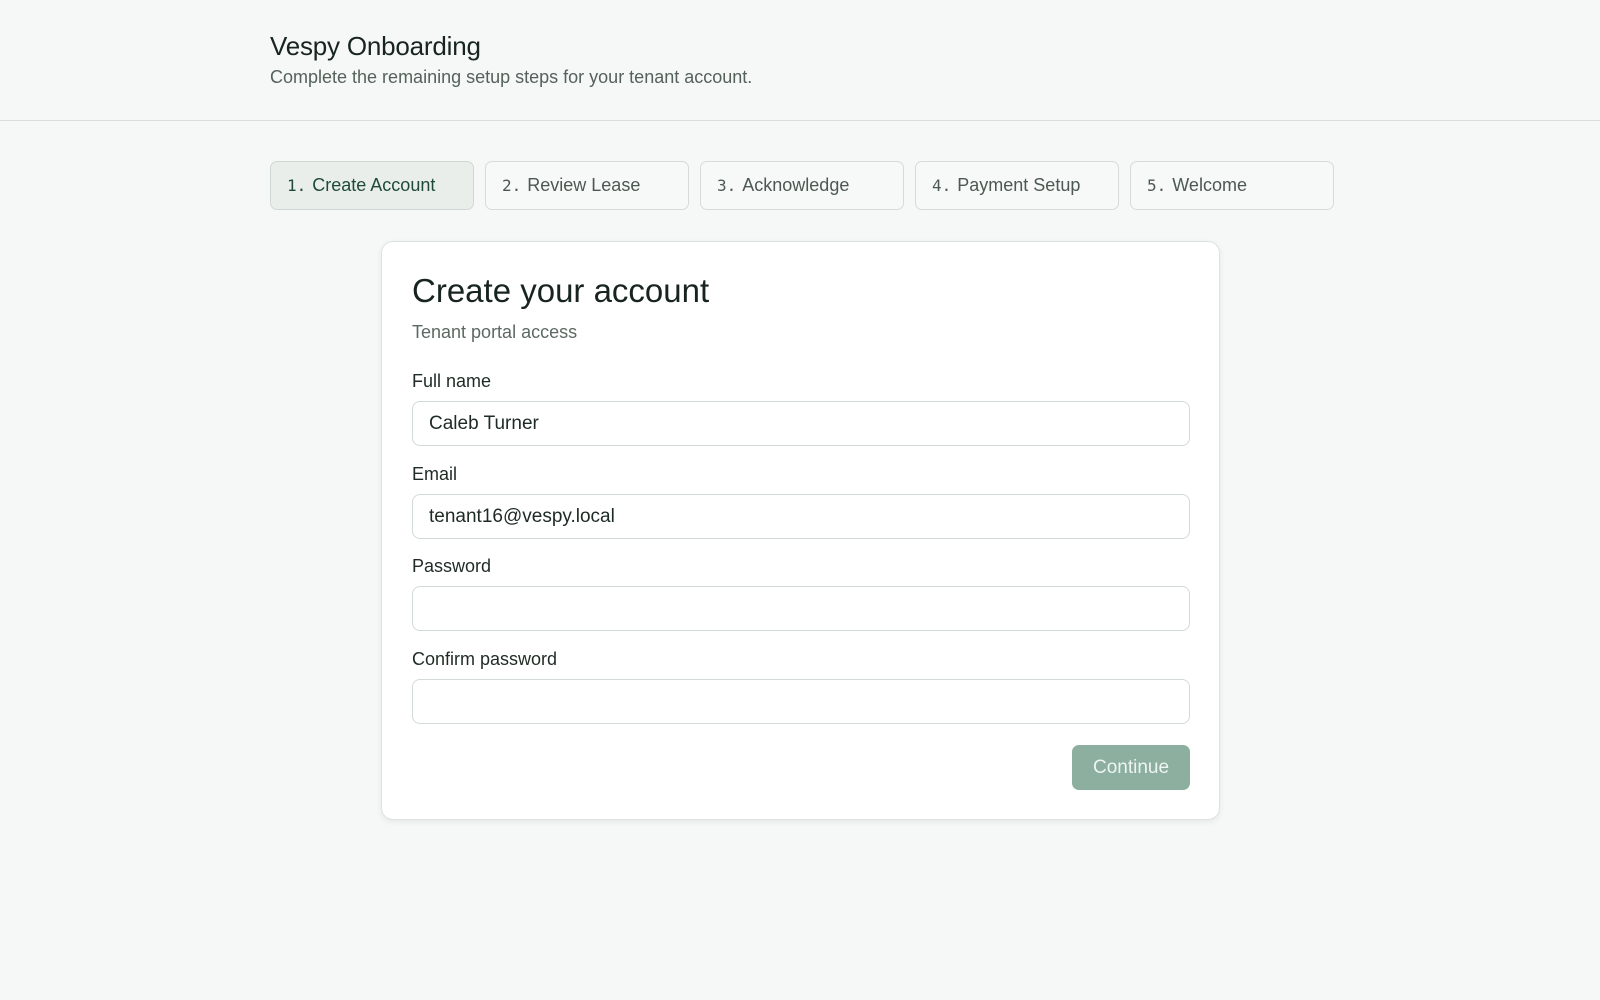 The image size is (1600, 1000). What do you see at coordinates (942, 185) in the screenshot?
I see `step-number: 4.` at bounding box center [942, 185].